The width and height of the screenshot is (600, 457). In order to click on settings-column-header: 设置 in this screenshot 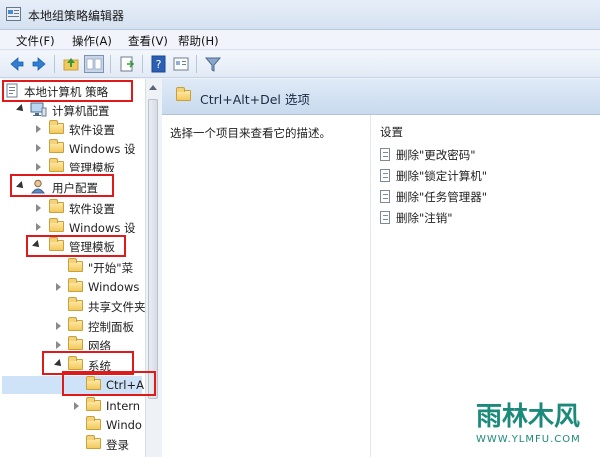, I will do `click(391, 132)`.